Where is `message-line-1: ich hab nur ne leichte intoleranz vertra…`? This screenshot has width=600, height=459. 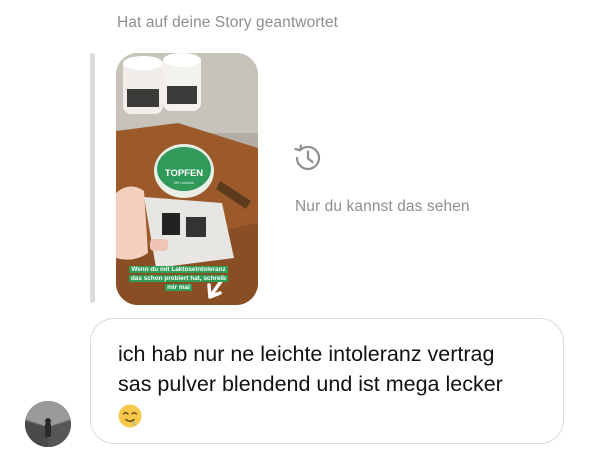 message-line-1: ich hab nur ne leichte intoleranz vertra… is located at coordinates (306, 354).